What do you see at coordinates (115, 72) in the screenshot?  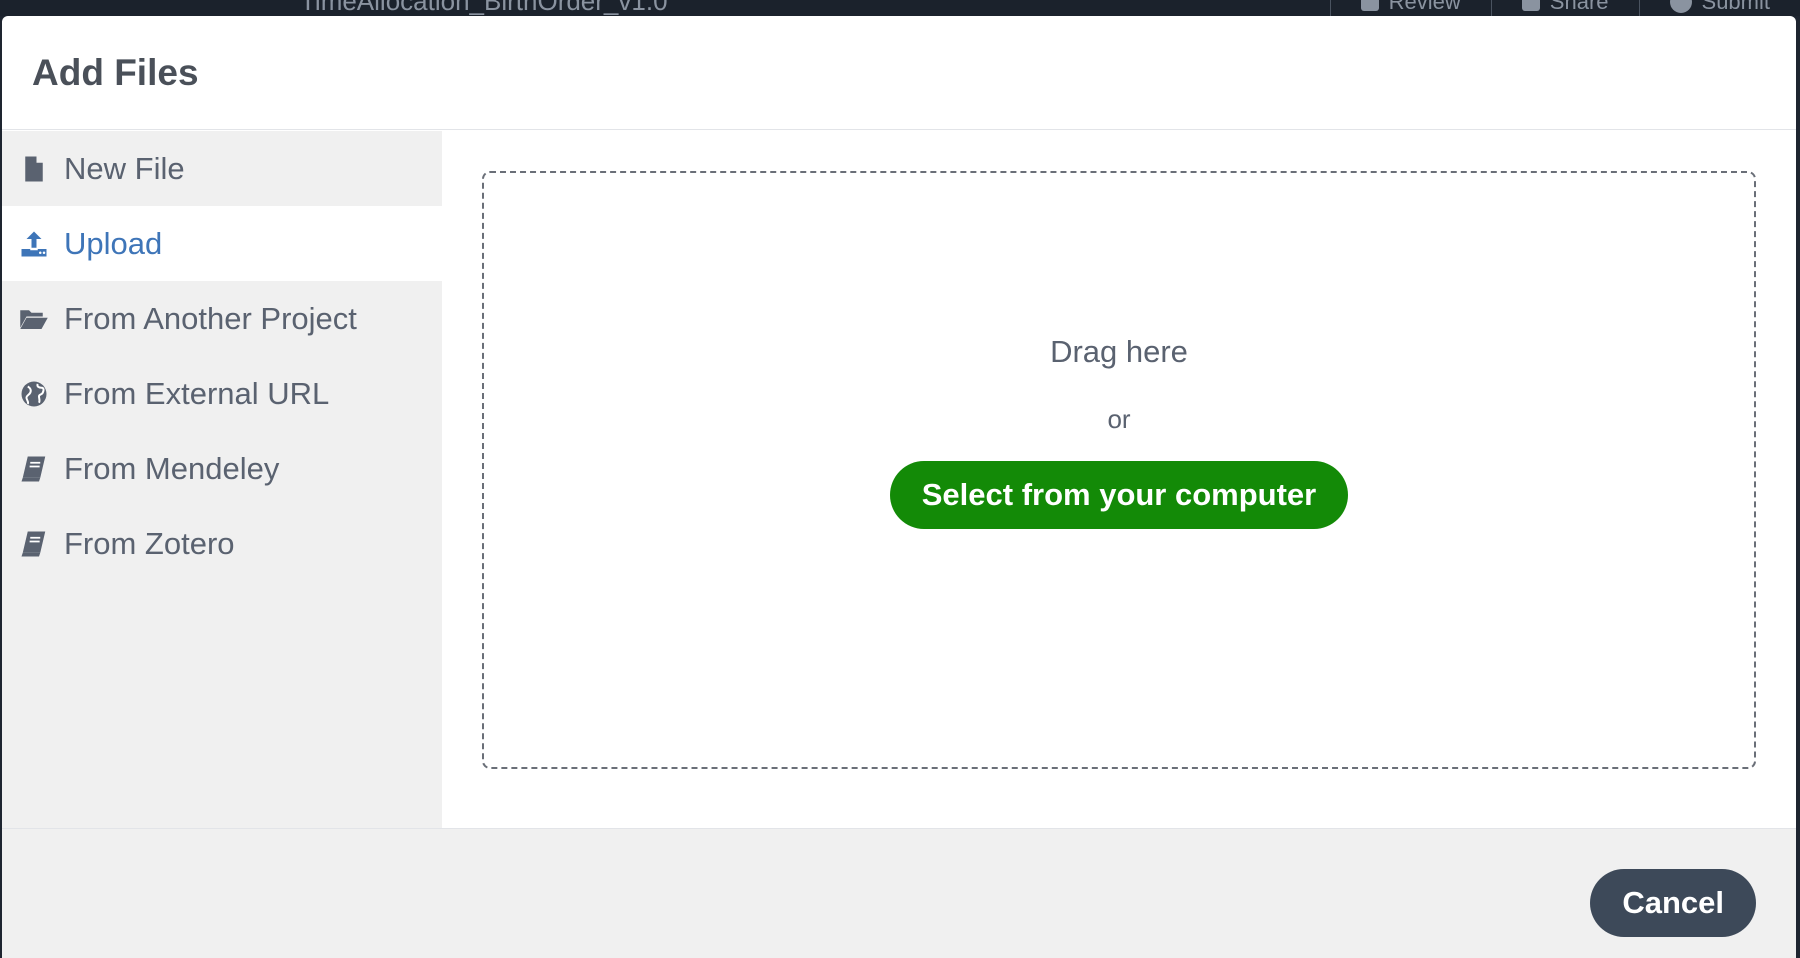 I see `modal-title: Add Files` at bounding box center [115, 72].